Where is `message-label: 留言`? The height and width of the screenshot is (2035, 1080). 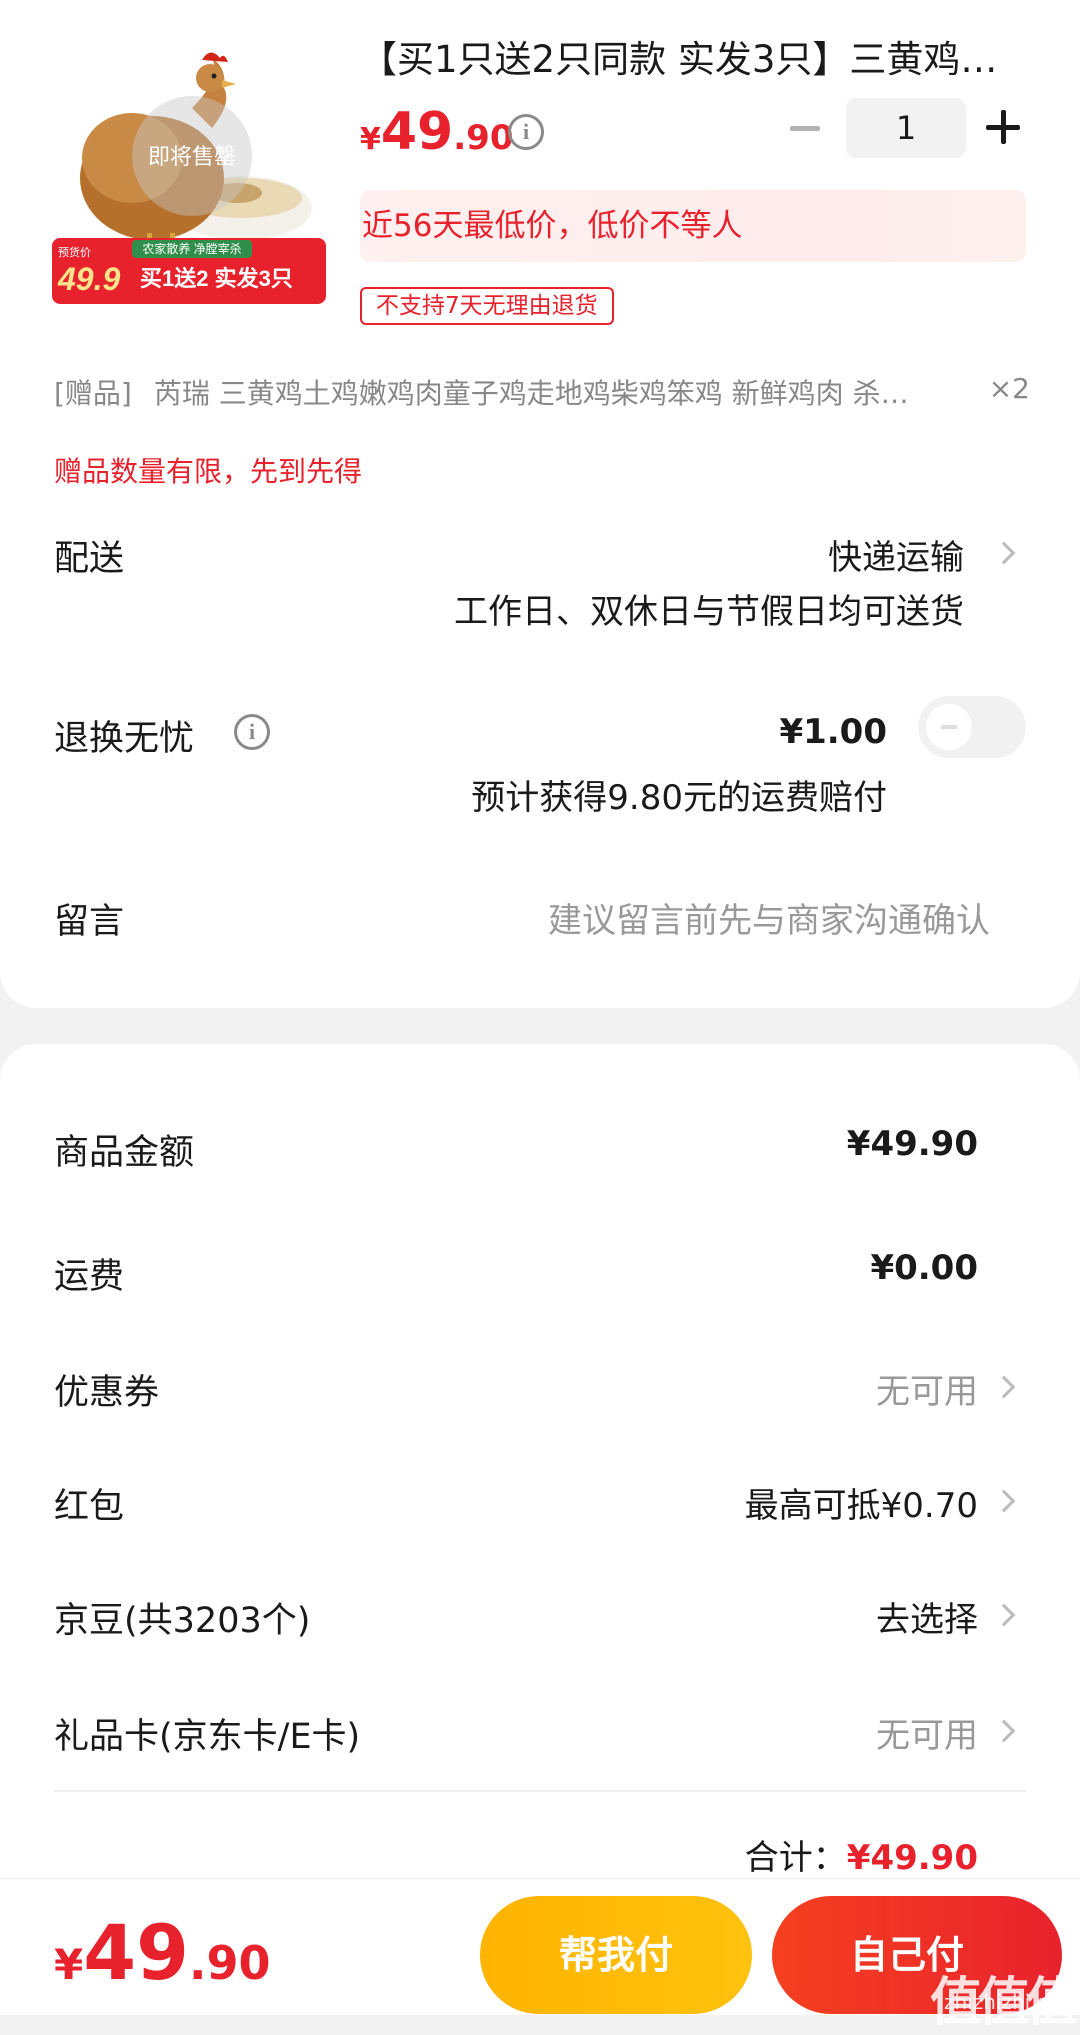
message-label: 留言 is located at coordinates (89, 922).